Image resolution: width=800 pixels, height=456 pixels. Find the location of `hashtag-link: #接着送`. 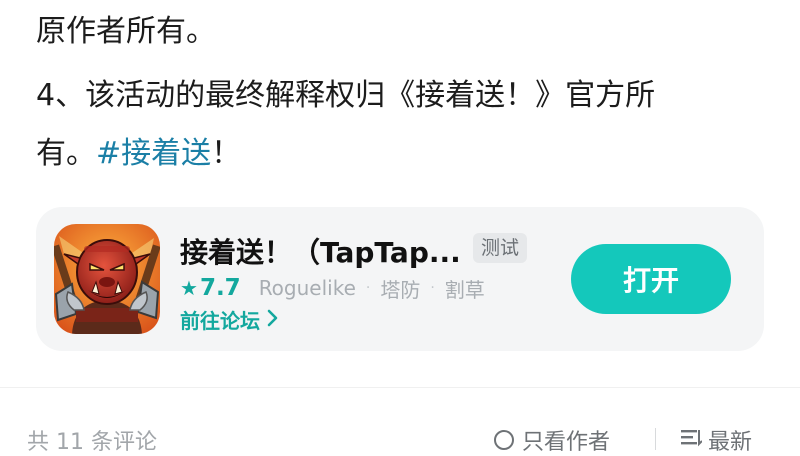

hashtag-link: #接着送 is located at coordinates (153, 153).